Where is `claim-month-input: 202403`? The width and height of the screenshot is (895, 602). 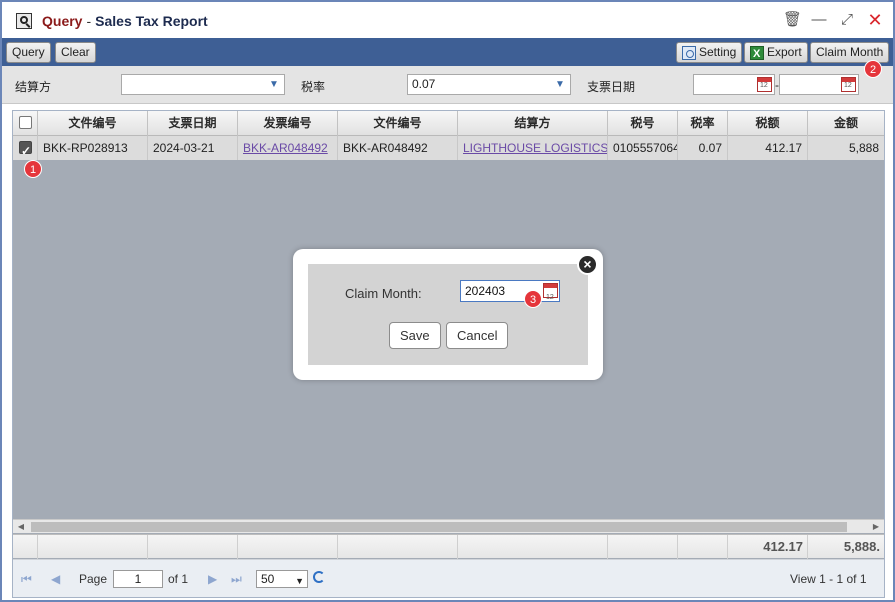 claim-month-input: 202403 is located at coordinates (510, 294).